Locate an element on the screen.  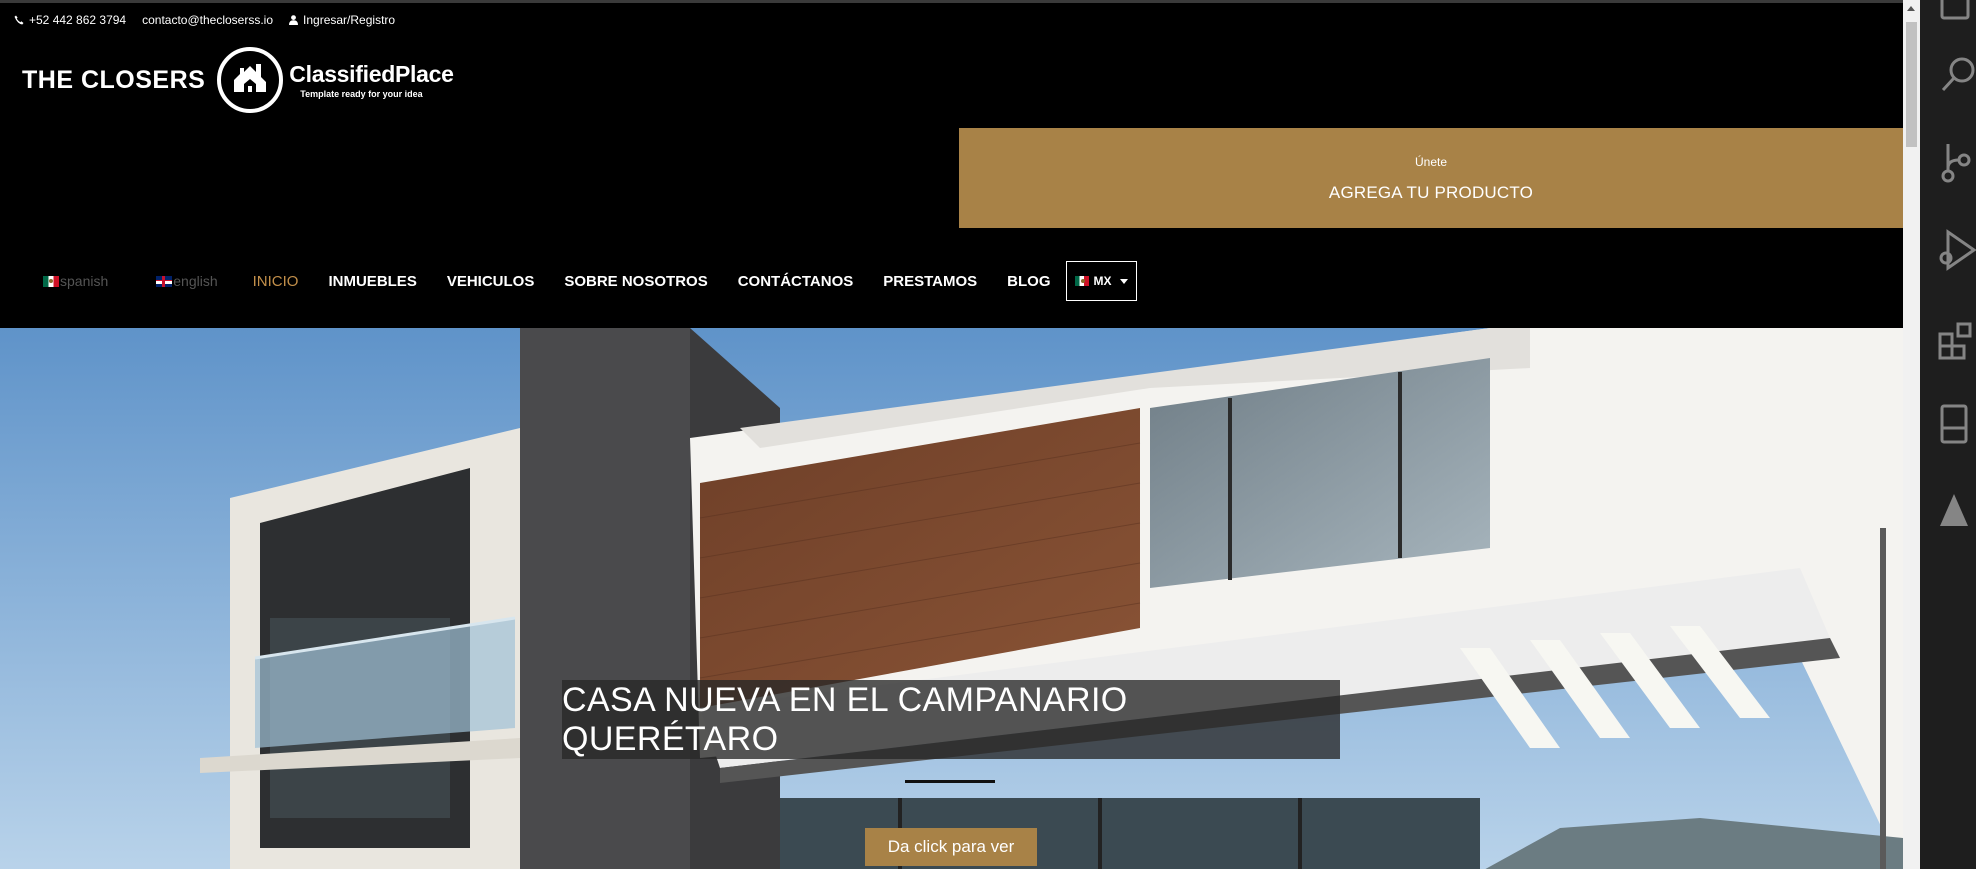
add-product-label: AGREGA TU PRODUCTO is located at coordinates (1431, 192).